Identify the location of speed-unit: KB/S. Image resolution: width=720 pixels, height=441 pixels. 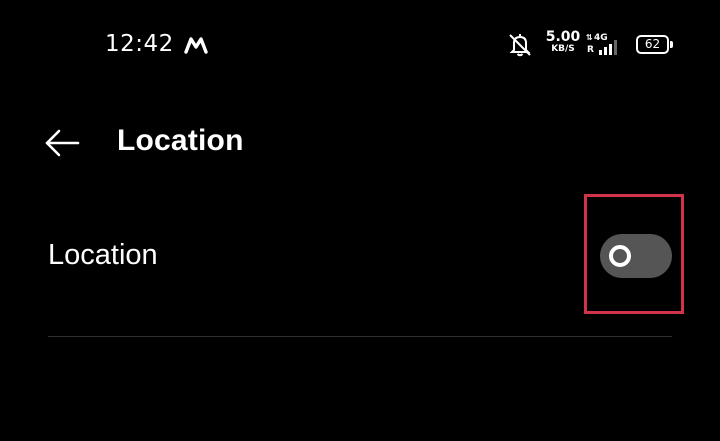
(563, 49).